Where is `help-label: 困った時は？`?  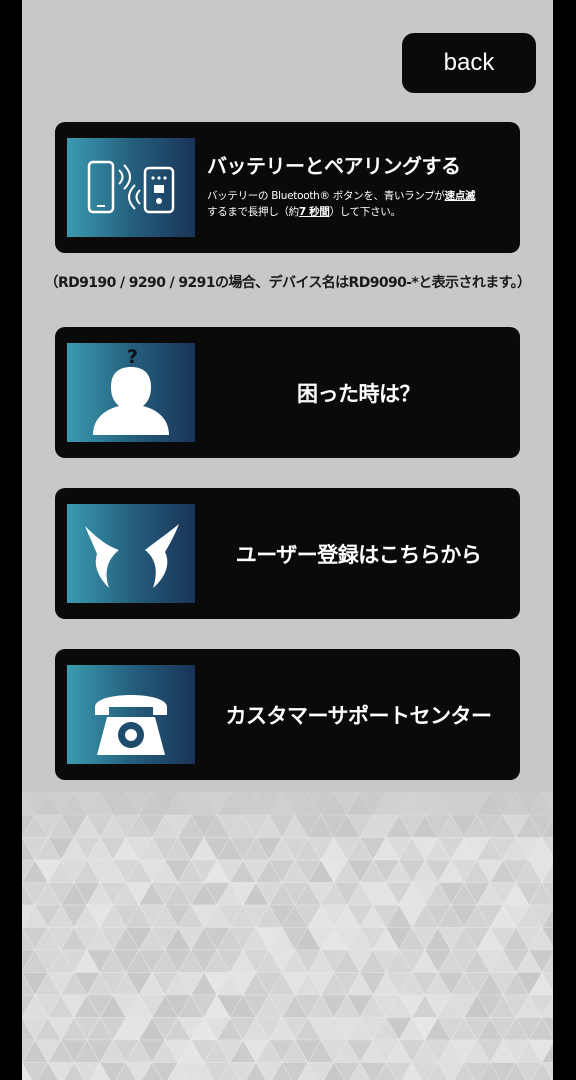
help-label: 困った時は？ is located at coordinates (359, 393).